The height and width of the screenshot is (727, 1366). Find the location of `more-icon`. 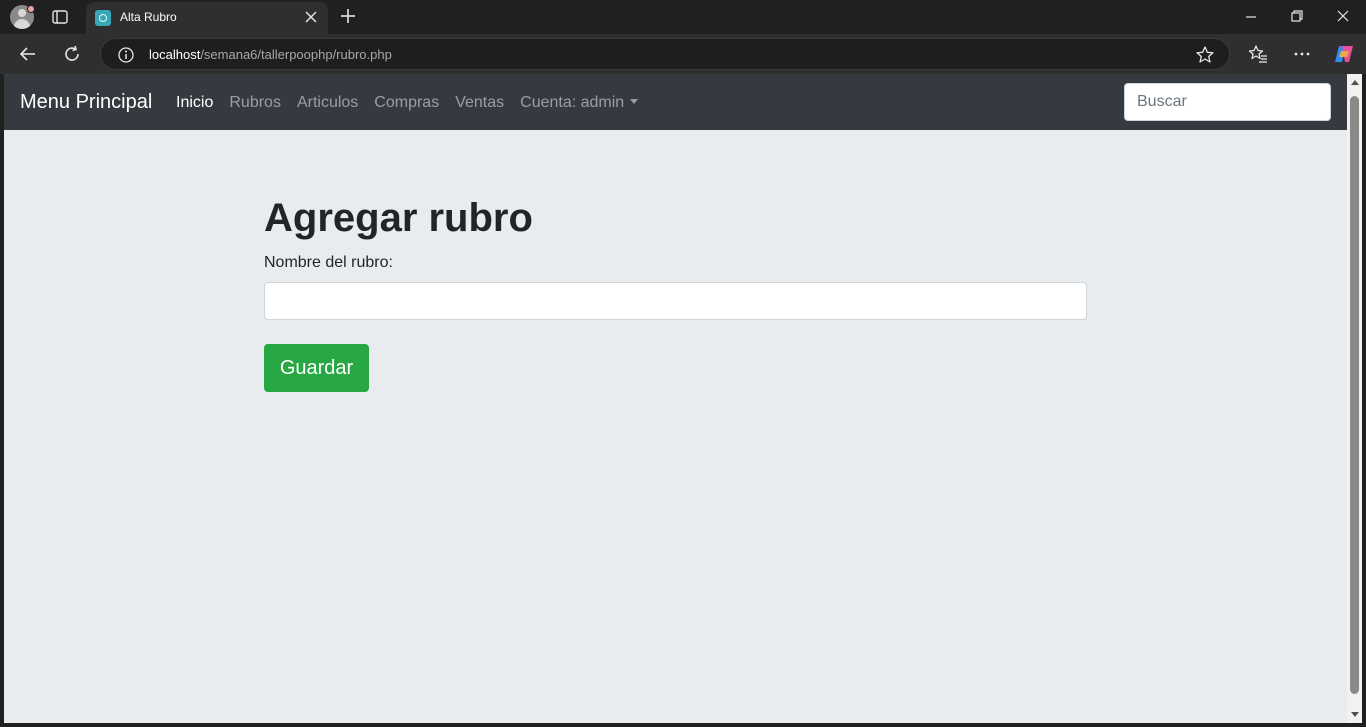

more-icon is located at coordinates (1302, 54).